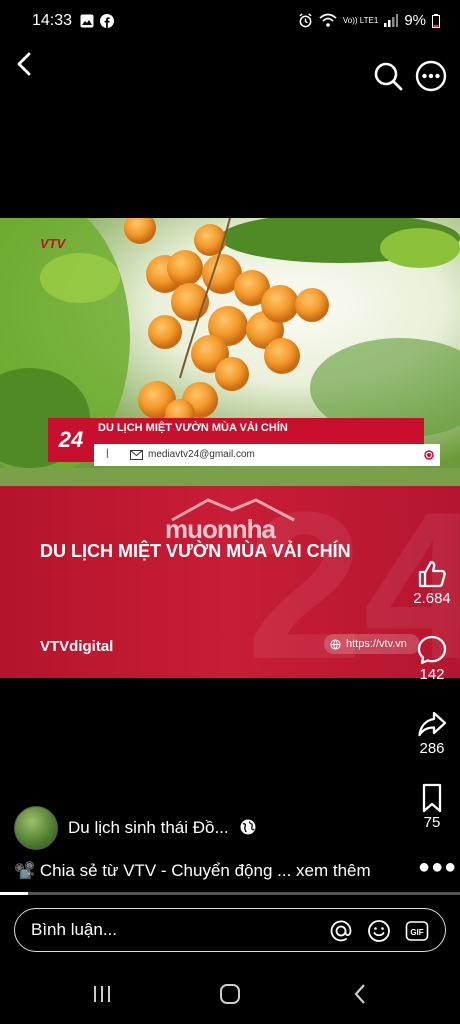  What do you see at coordinates (360, 20) in the screenshot?
I see `network-label: Vo)) LTE1` at bounding box center [360, 20].